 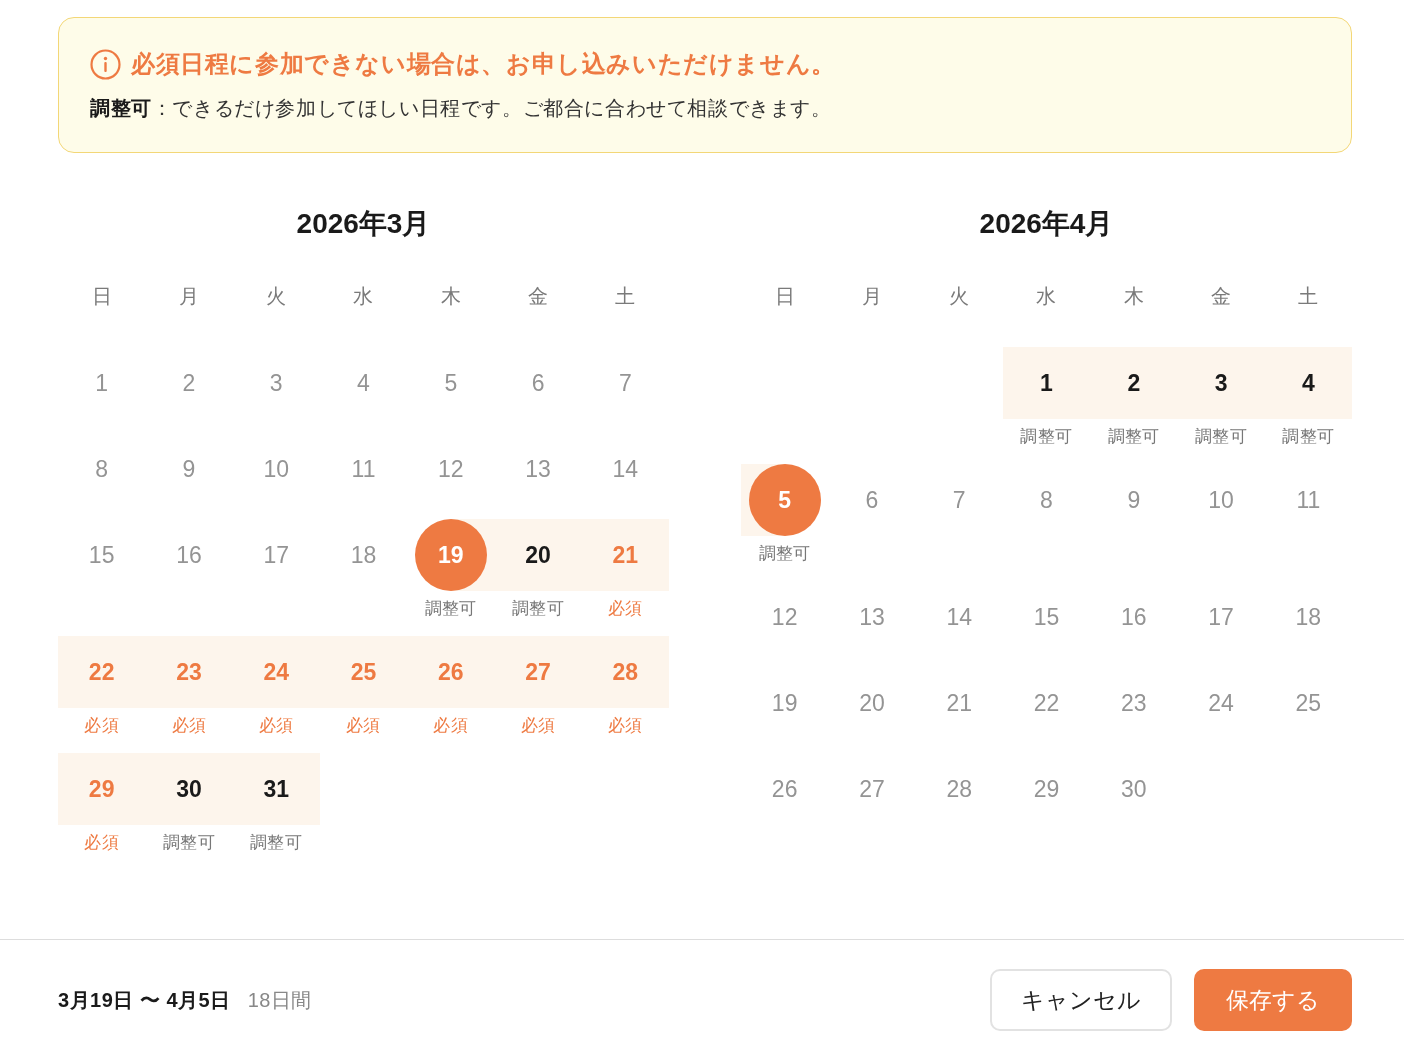 I want to click on save-button: 保存する, so click(x=1273, y=1000).